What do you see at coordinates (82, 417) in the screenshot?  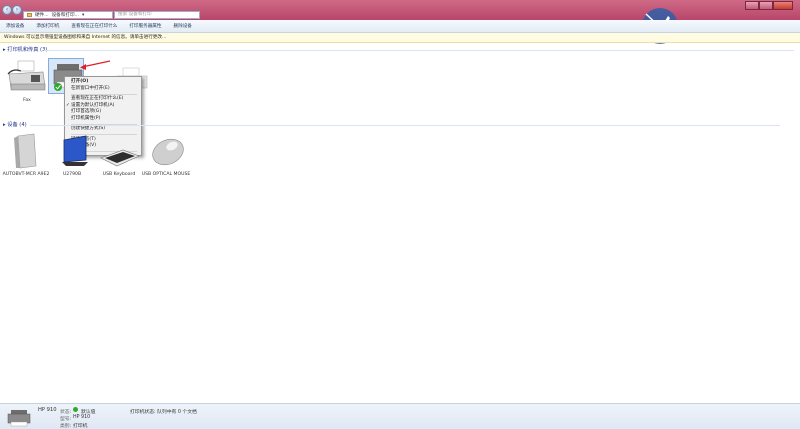 I see `details-model-value: HP 910` at bounding box center [82, 417].